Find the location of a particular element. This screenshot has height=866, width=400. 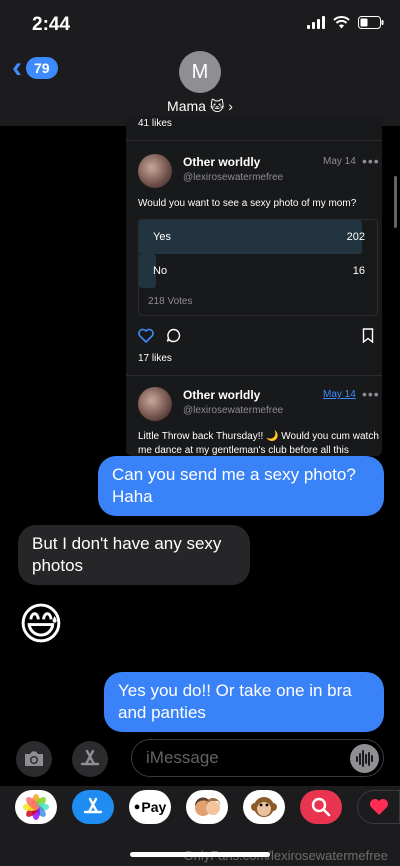

contact-name: Mama 🐱 › is located at coordinates (200, 106).